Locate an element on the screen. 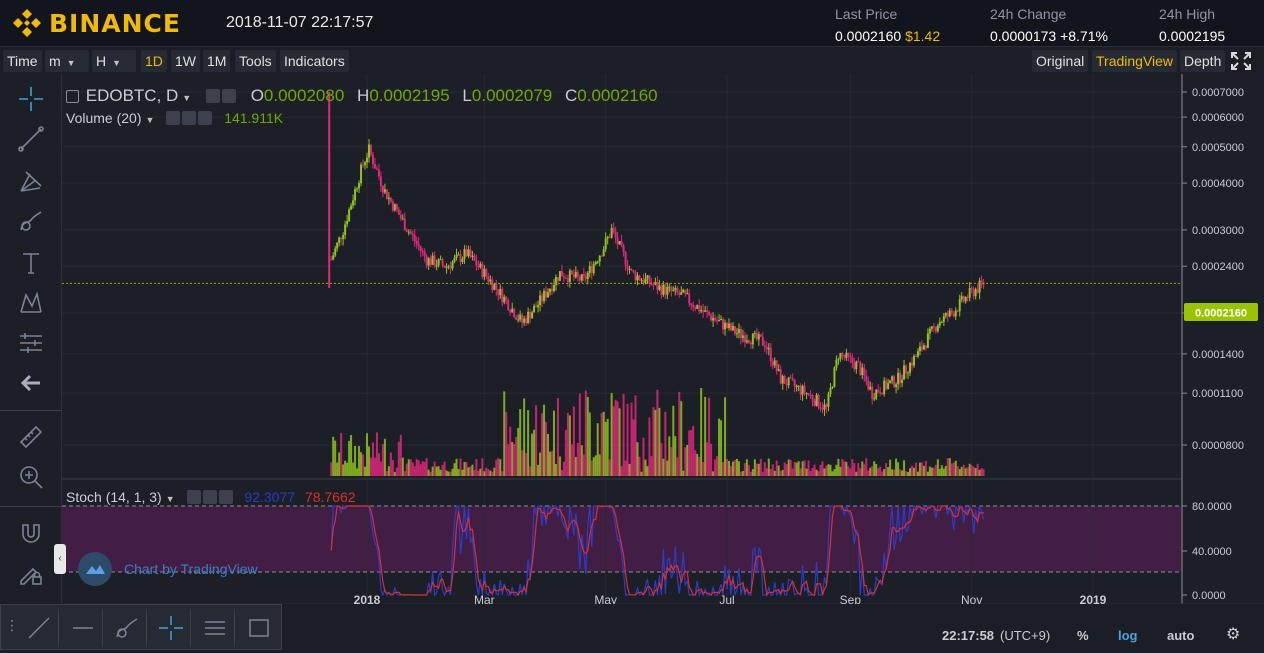 The height and width of the screenshot is (653, 1264). symbol-name: EDOBTC, D is located at coordinates (132, 95).